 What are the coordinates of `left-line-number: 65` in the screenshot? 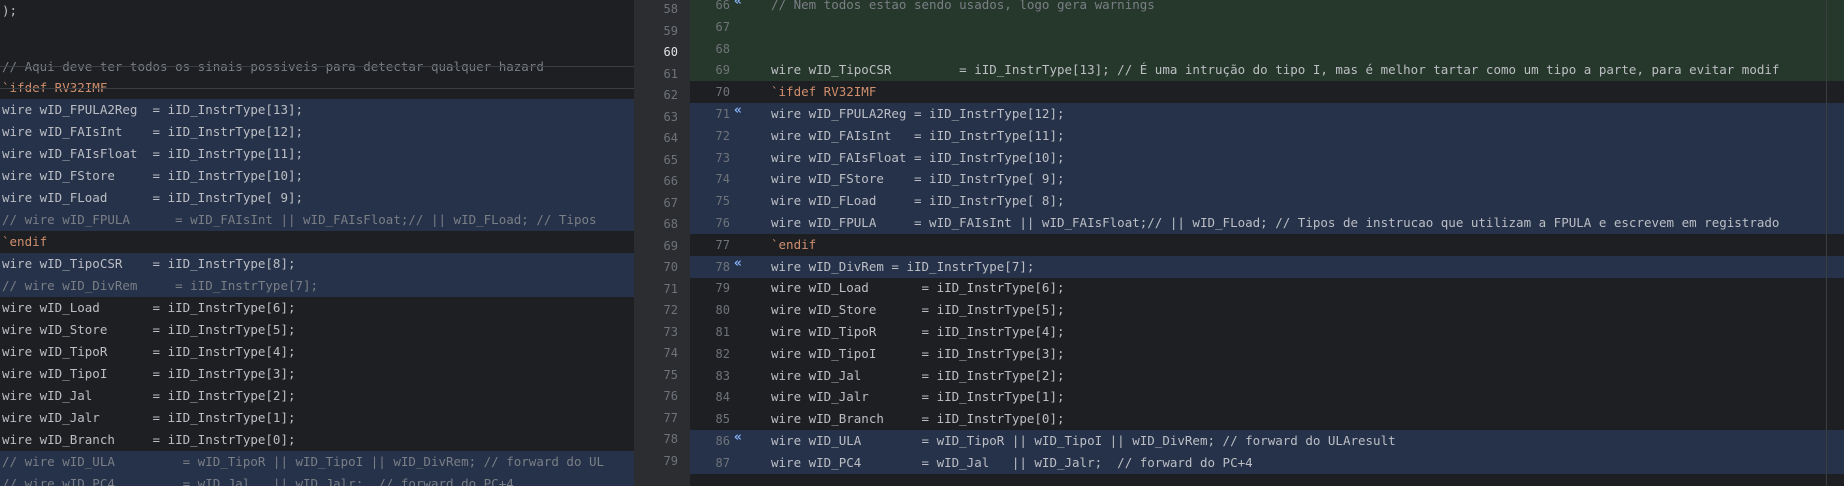 It's located at (670, 159).